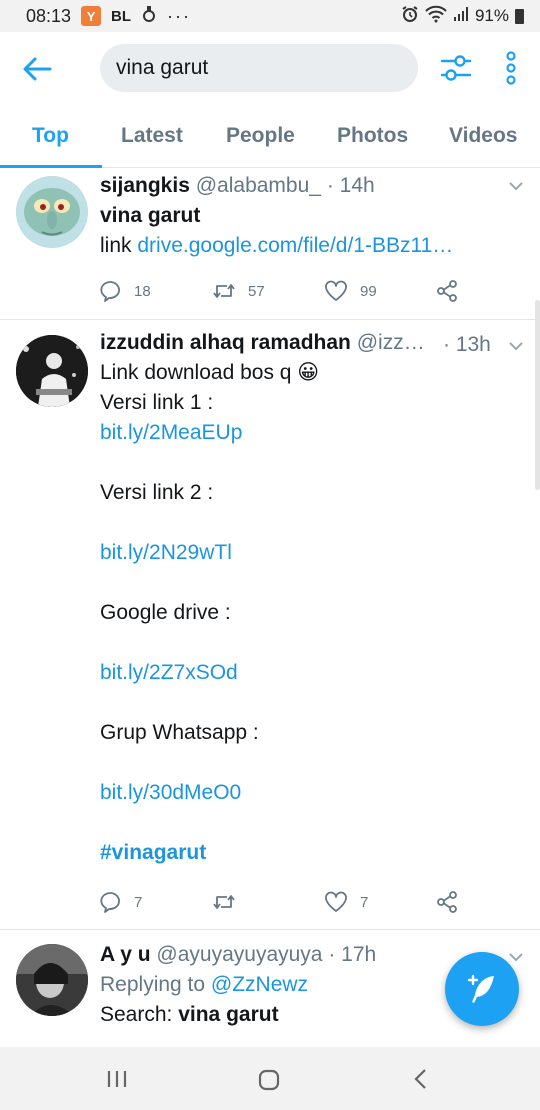 The width and height of the screenshot is (540, 1110). What do you see at coordinates (228, 1014) in the screenshot?
I see `search-term: vina garut` at bounding box center [228, 1014].